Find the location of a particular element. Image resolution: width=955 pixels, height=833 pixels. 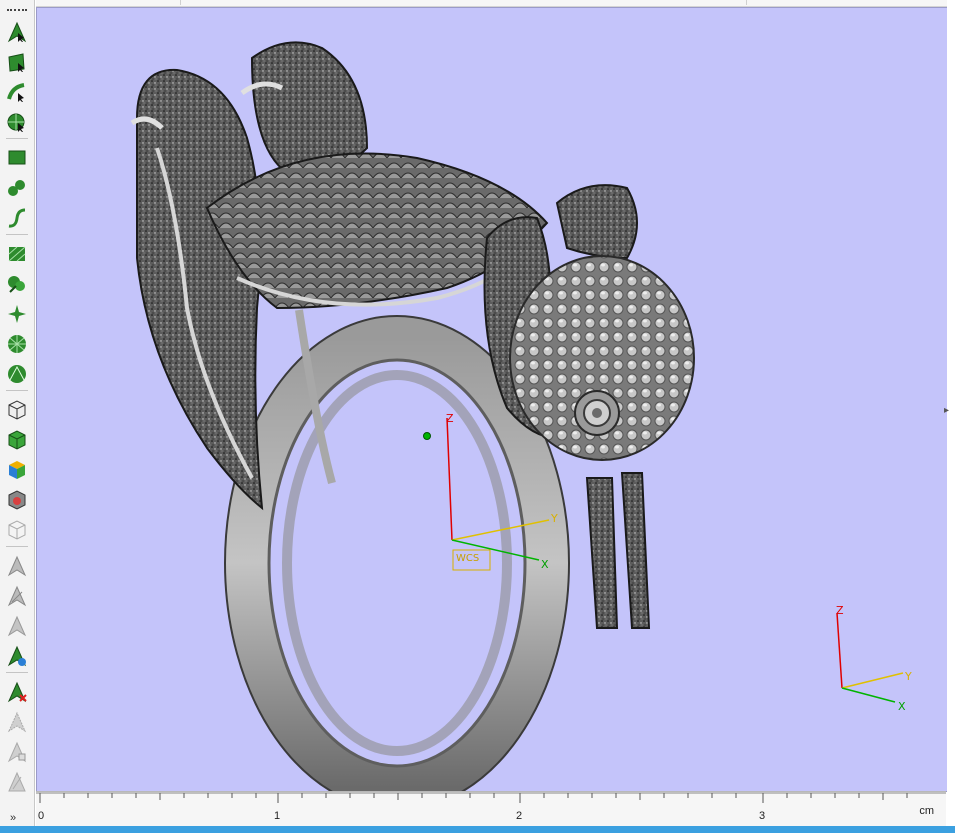

wcs-z-label: Z is located at coordinates (450, 418).